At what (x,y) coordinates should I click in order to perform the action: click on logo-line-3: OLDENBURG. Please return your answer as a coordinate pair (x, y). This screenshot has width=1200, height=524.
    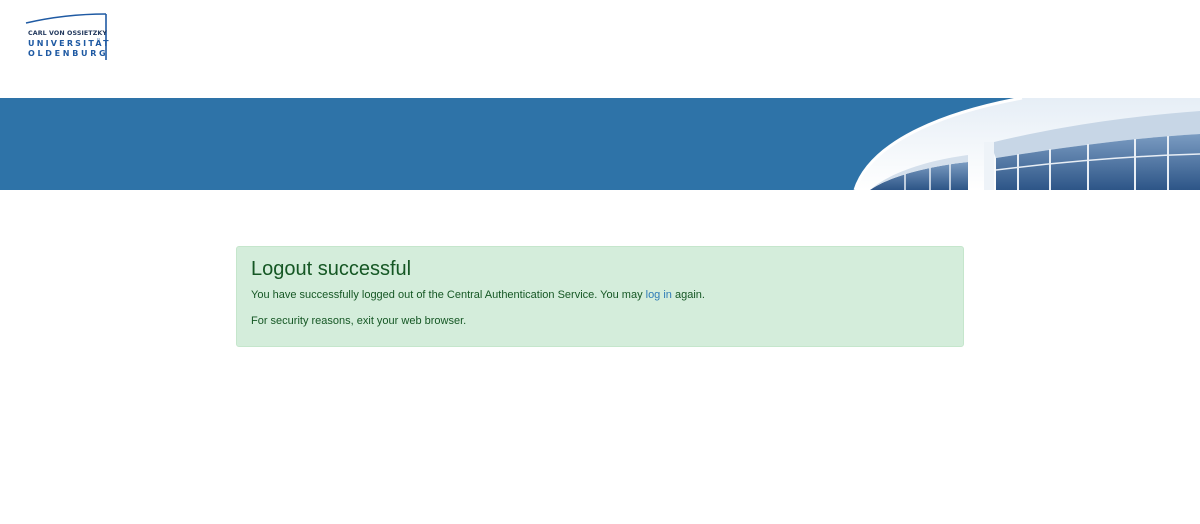
    Looking at the image, I should click on (68, 53).